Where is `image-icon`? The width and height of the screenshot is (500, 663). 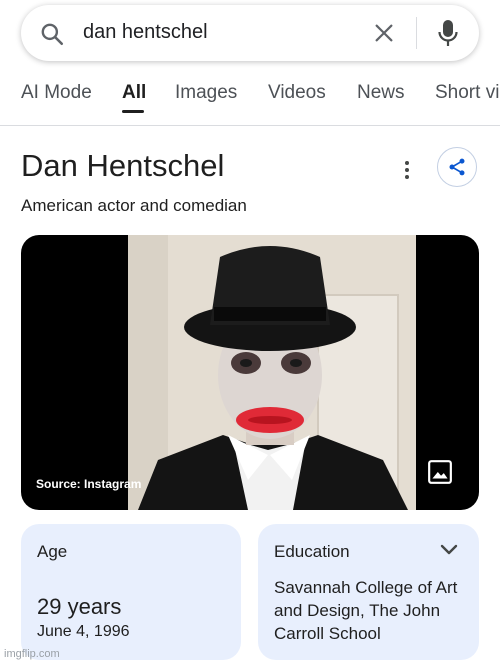
image-icon is located at coordinates (440, 472).